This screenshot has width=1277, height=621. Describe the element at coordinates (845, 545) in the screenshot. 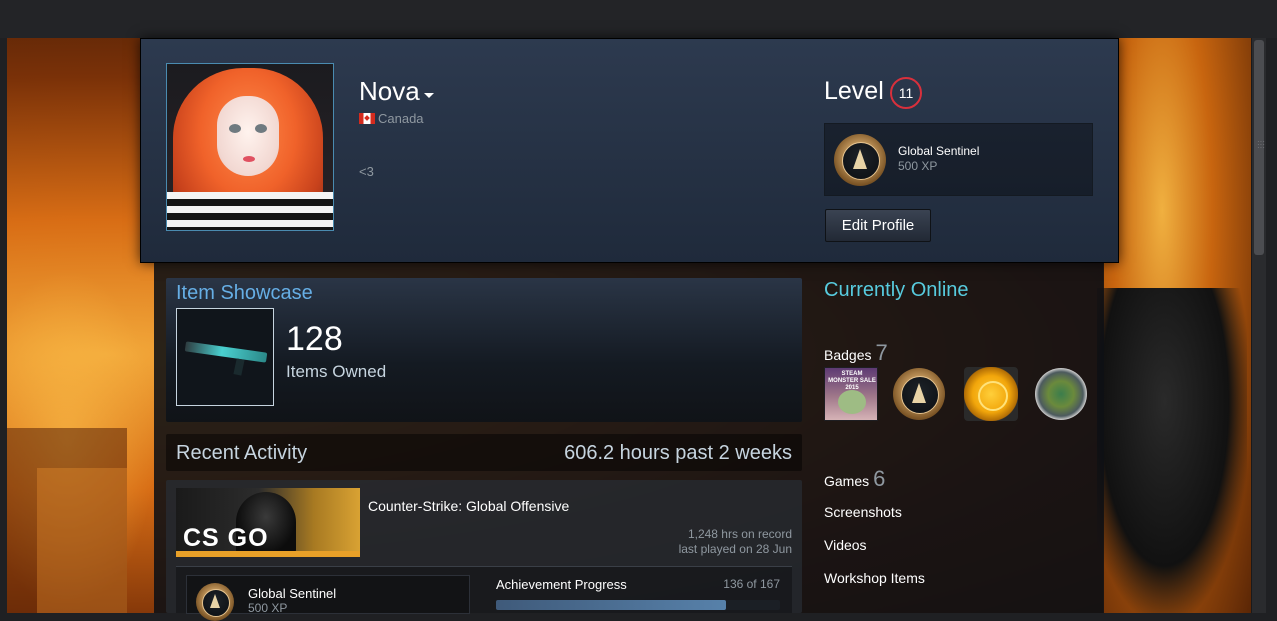

I see `sidebar-videos-link: Videos` at that location.